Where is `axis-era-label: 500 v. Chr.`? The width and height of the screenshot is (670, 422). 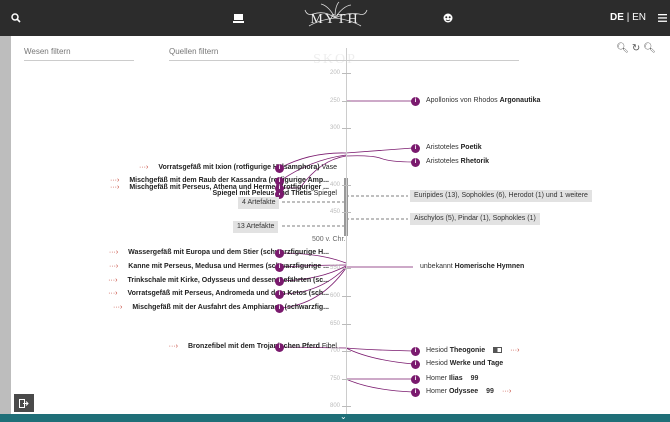
axis-era-label: 500 v. Chr. is located at coordinates (329, 239).